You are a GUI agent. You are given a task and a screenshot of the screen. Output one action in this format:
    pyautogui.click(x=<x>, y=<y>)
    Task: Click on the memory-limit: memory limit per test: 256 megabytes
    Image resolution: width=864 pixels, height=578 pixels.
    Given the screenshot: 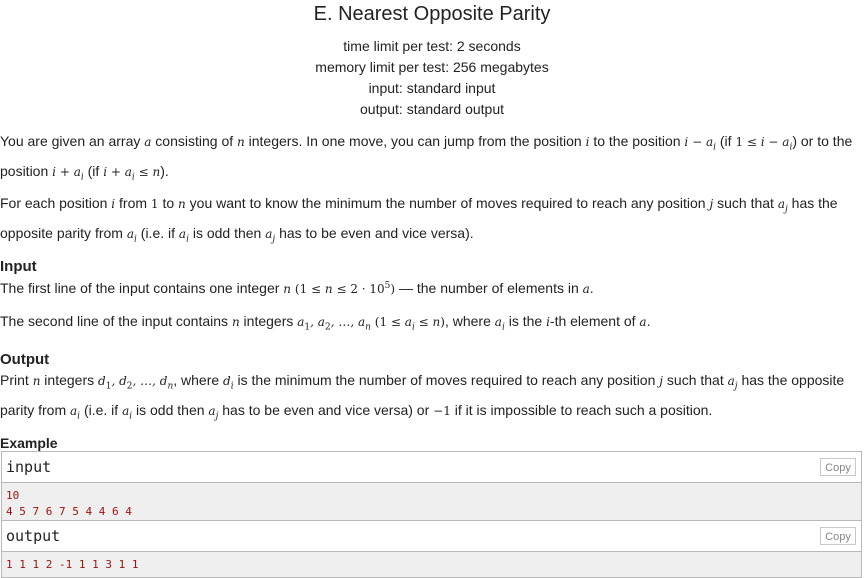 What is the action you would take?
    pyautogui.click(x=432, y=67)
    